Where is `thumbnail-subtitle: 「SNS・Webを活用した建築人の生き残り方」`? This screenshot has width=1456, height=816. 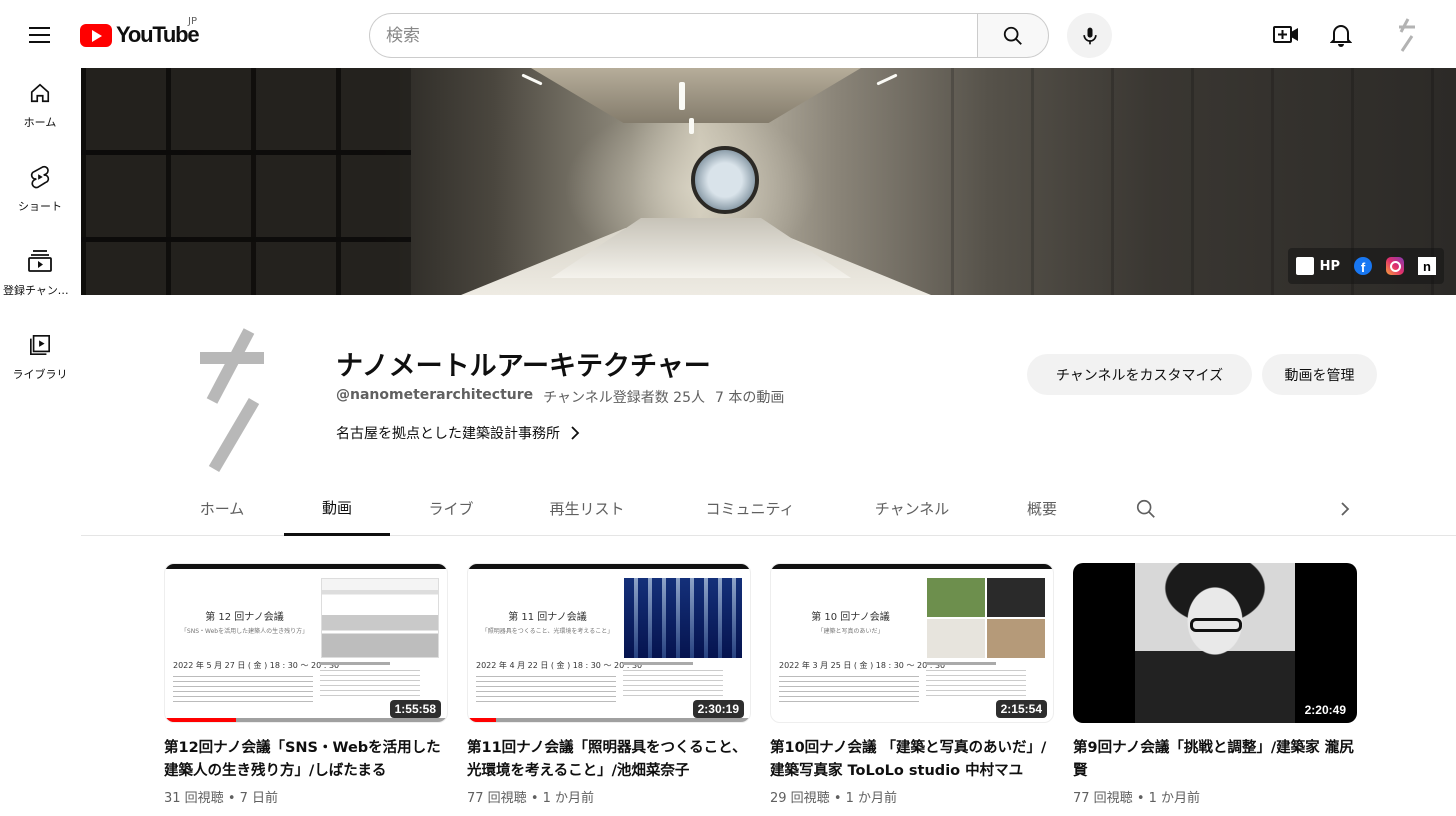
thumbnail-subtitle: 「SNS・Webを活用した建築人の生き残り方」 is located at coordinates (244, 631).